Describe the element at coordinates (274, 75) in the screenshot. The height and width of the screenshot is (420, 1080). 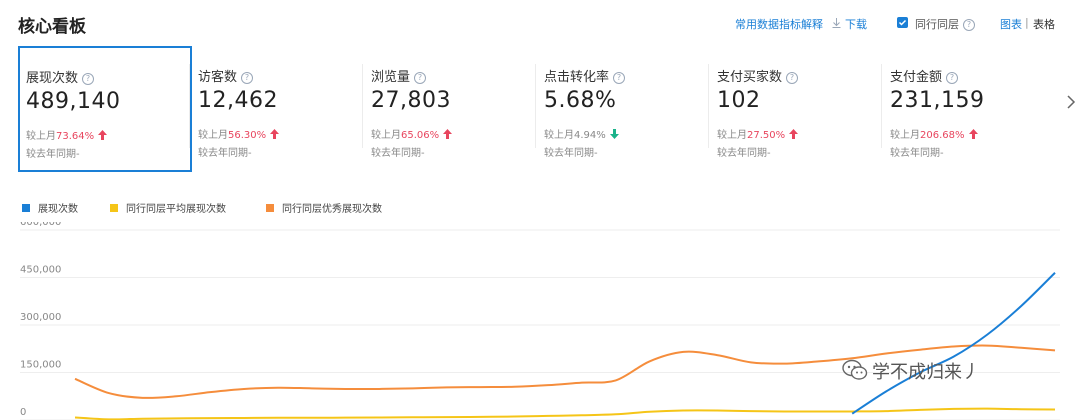
I see `metric-label: 访客数?` at that location.